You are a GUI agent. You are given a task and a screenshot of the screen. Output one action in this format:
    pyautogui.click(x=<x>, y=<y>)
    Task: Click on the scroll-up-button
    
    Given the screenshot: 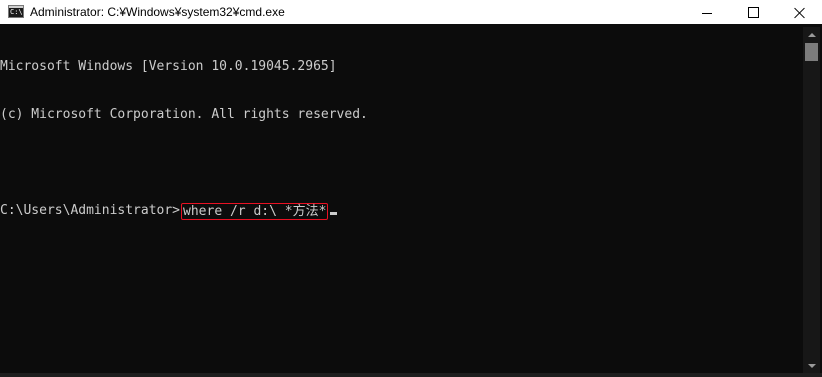 What is the action you would take?
    pyautogui.click(x=811, y=34)
    